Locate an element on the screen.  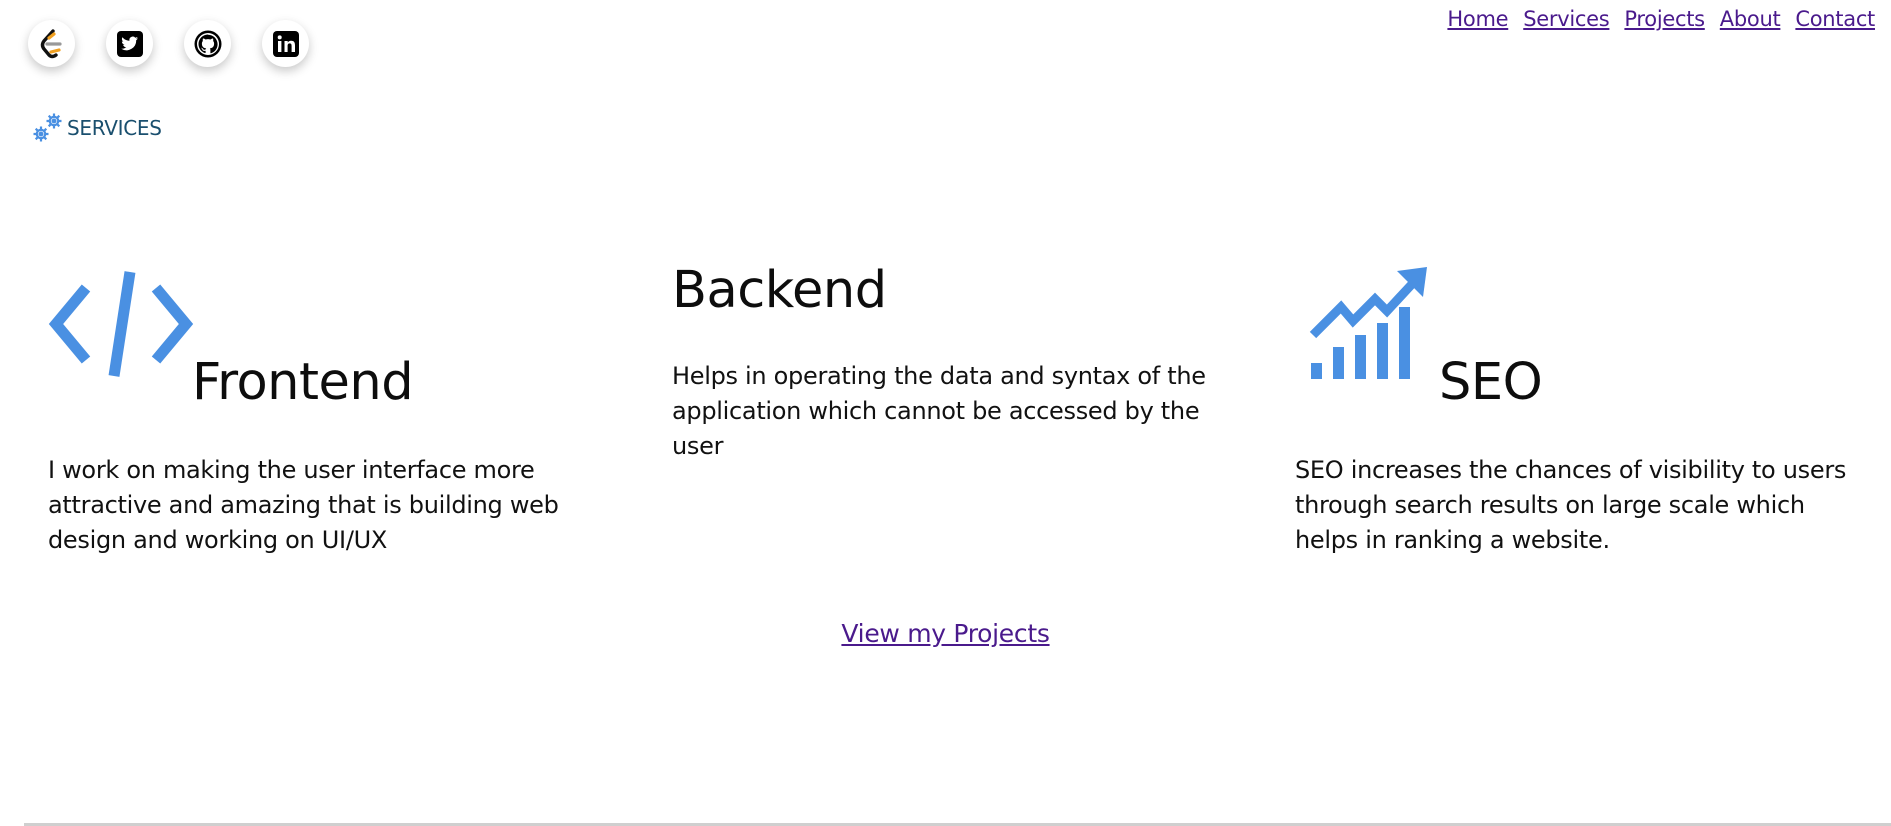
social-links is located at coordinates (168, 43).